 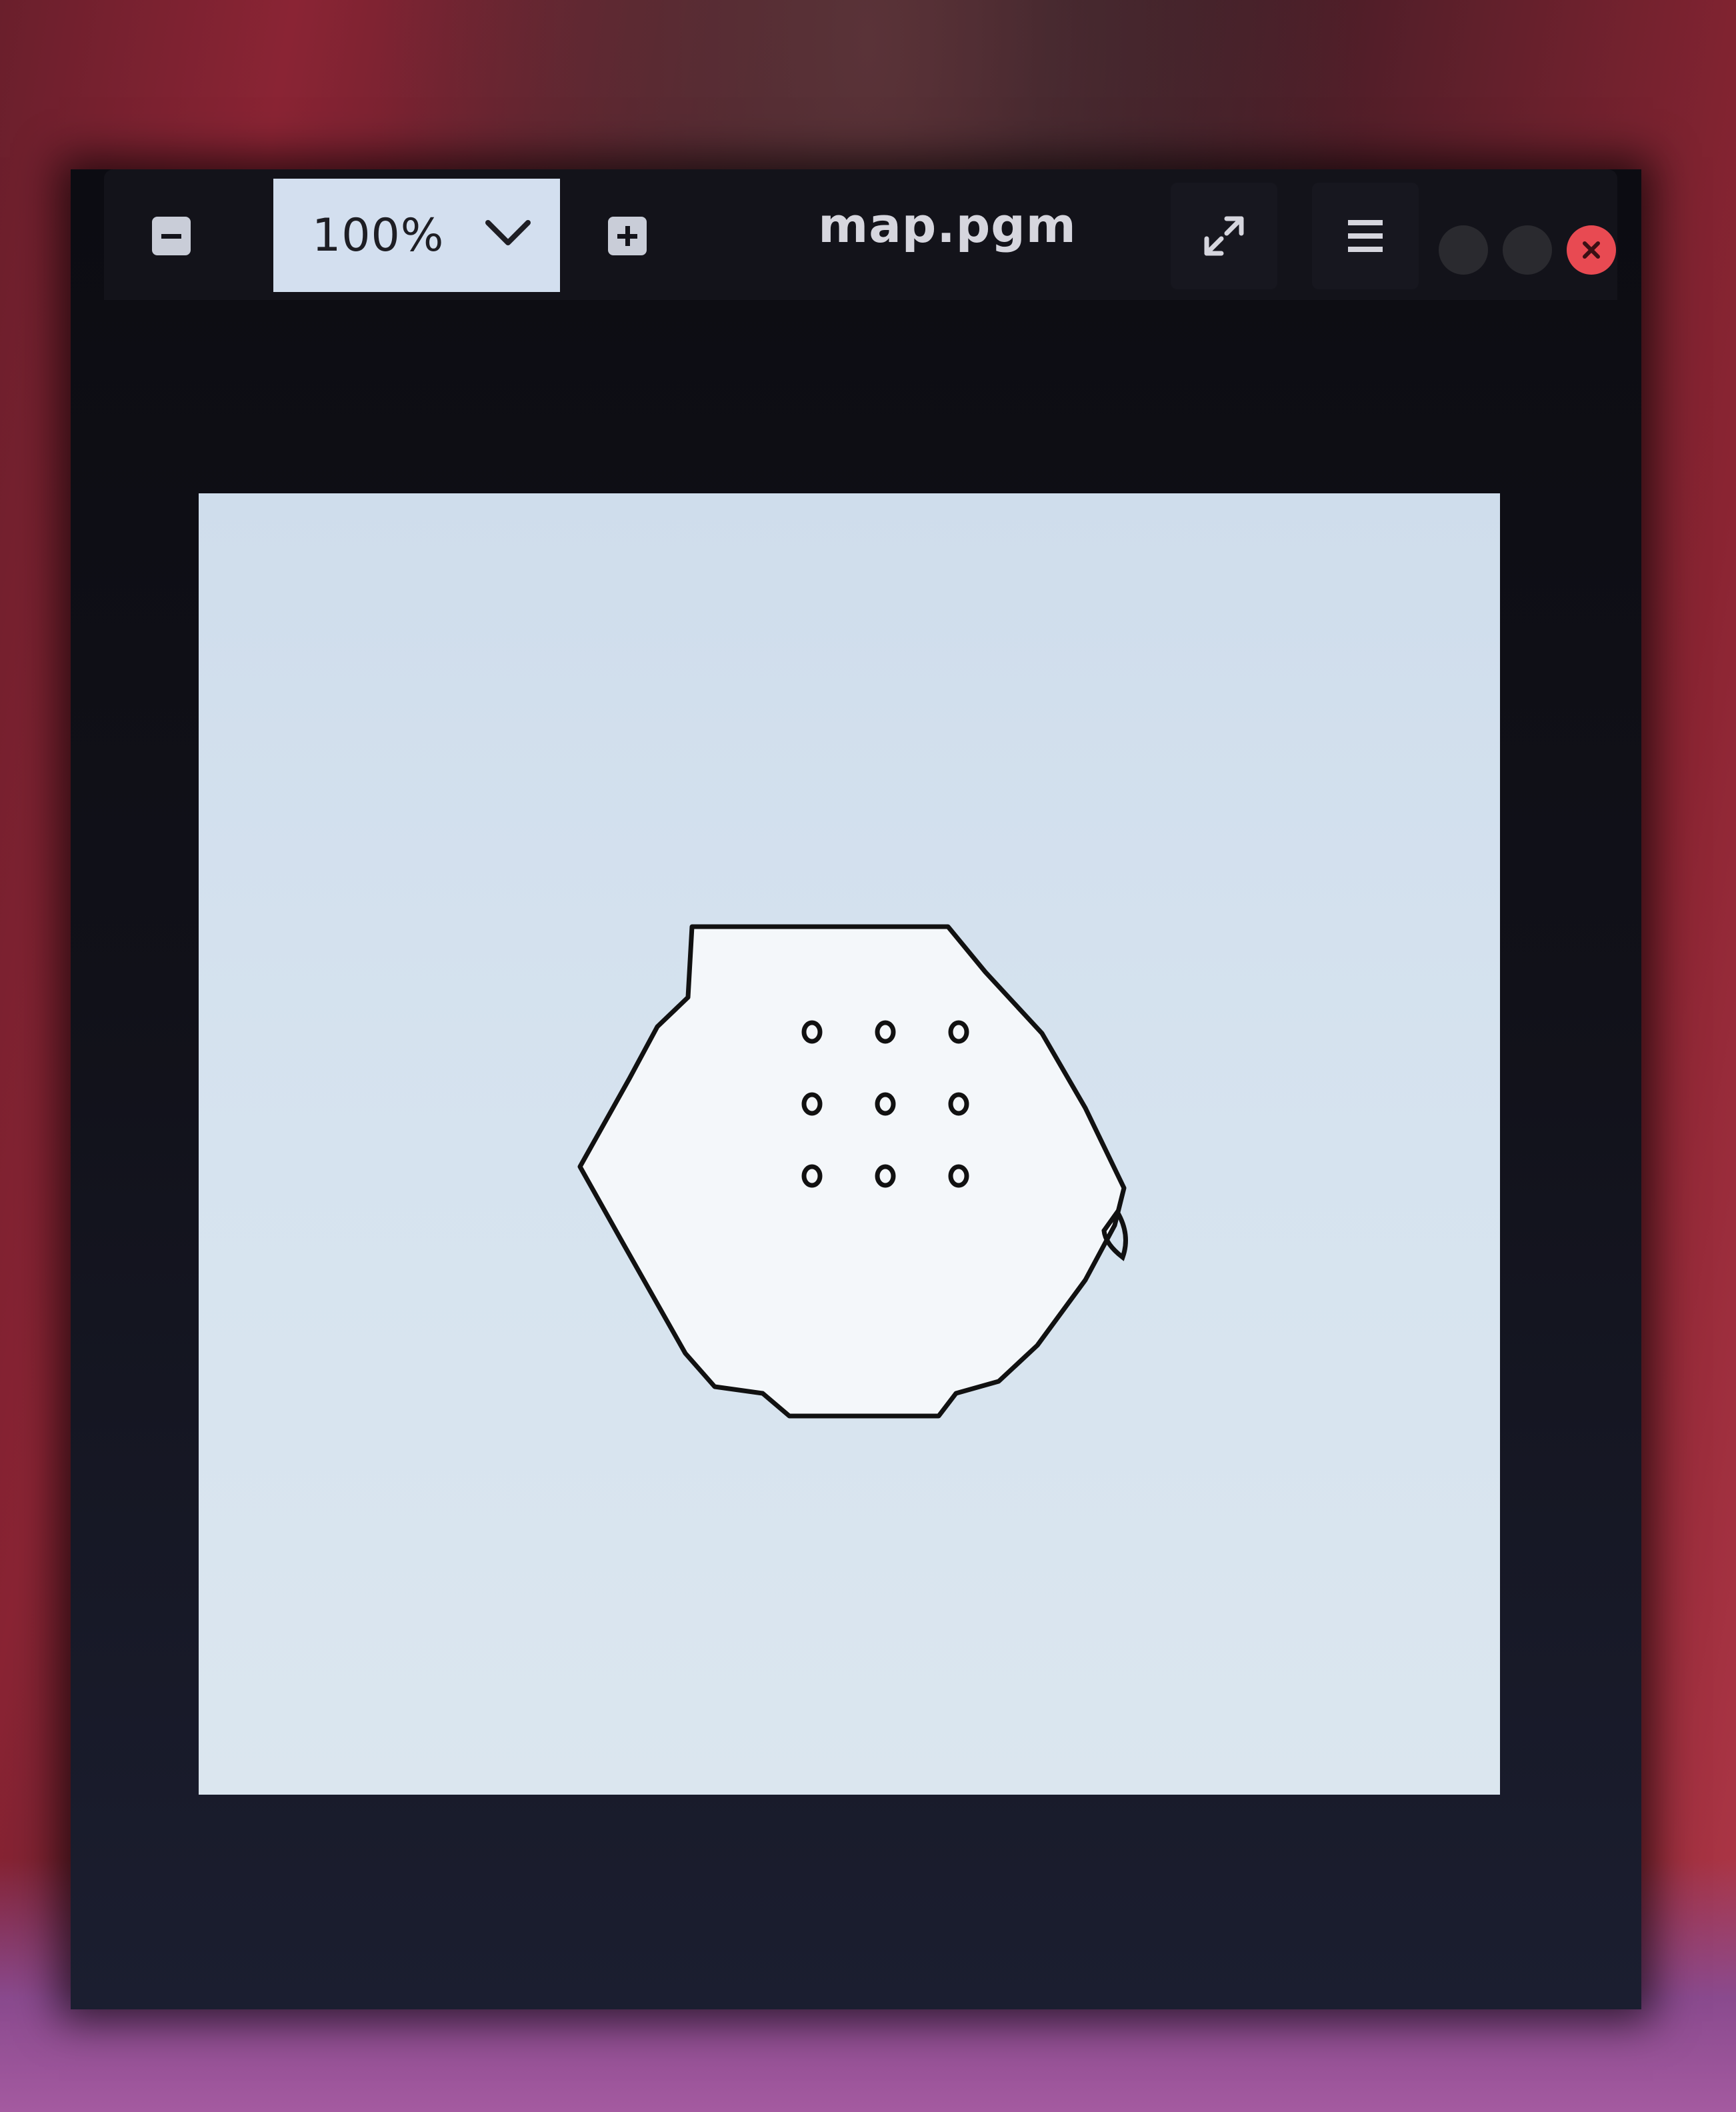 I want to click on header-bar: 100% map.pgm, so click(x=860, y=234).